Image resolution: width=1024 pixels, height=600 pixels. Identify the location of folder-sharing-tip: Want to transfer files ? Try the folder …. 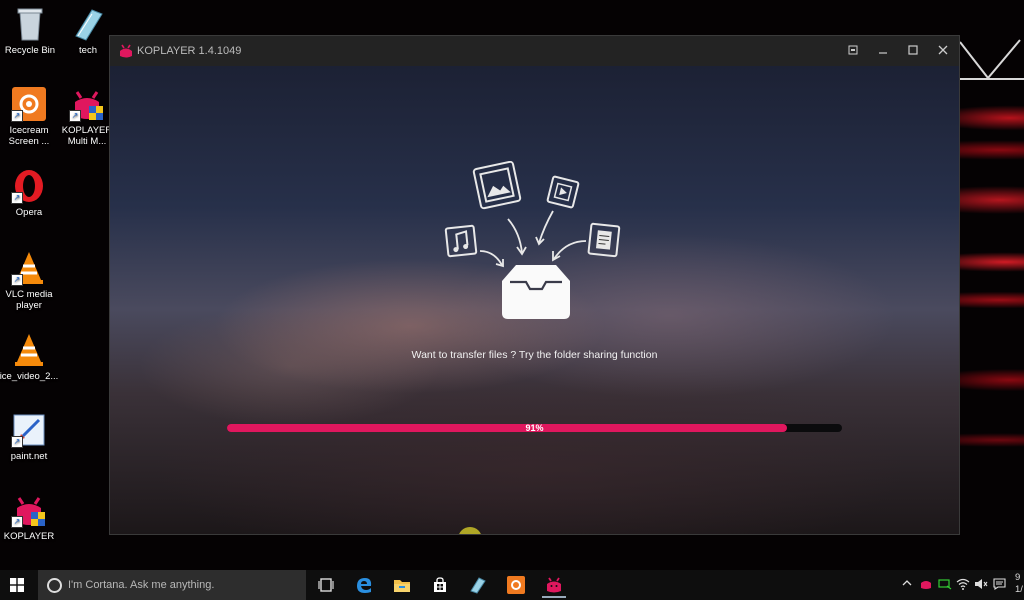
(534, 355).